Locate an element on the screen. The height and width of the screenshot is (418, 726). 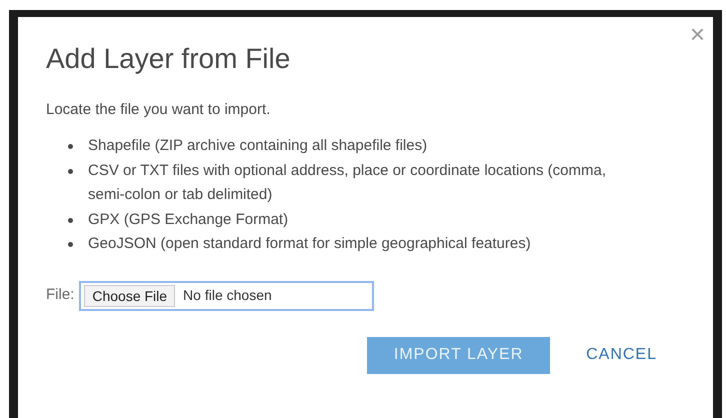
file-input: Choose File No file chosen is located at coordinates (226, 295).